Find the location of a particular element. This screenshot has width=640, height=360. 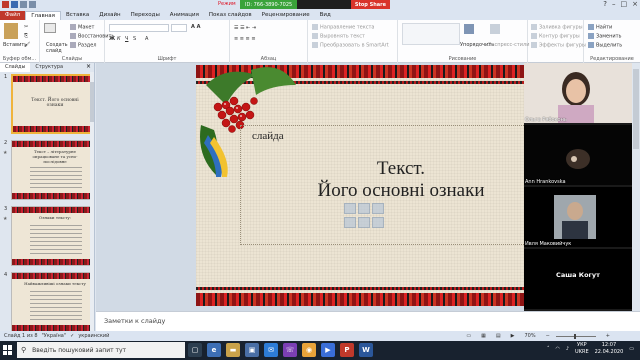

text-direction-button: Направление текста is located at coordinates (343, 27).